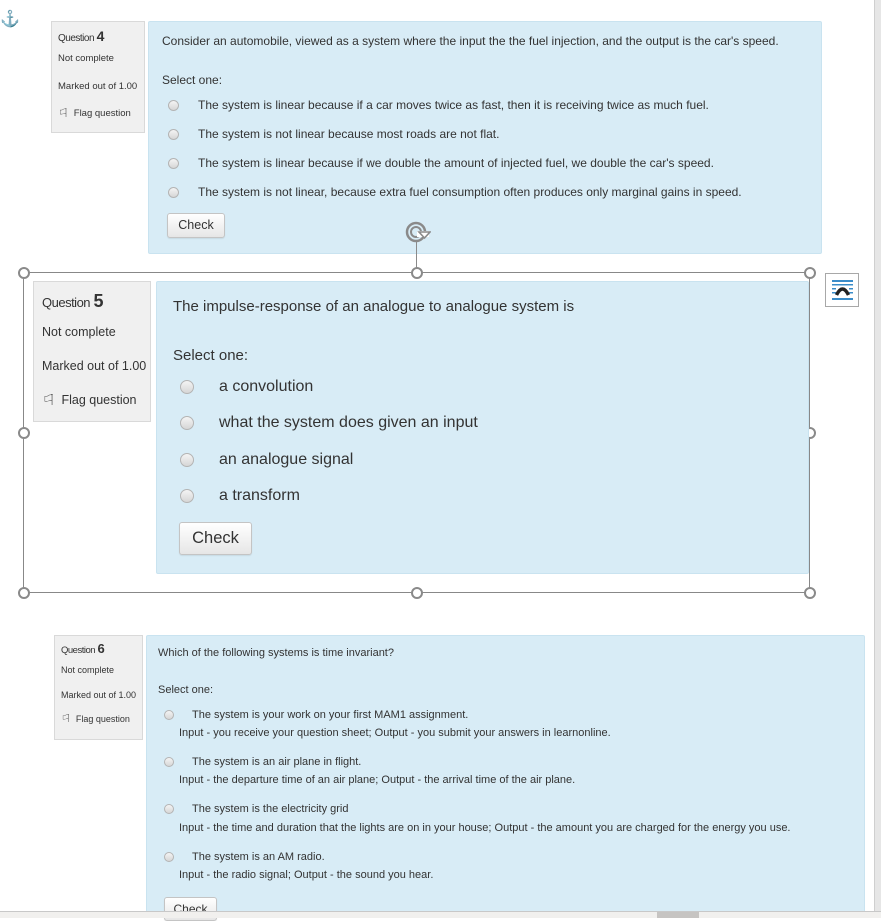  I want to click on resize-handle-left, so click(24, 433).